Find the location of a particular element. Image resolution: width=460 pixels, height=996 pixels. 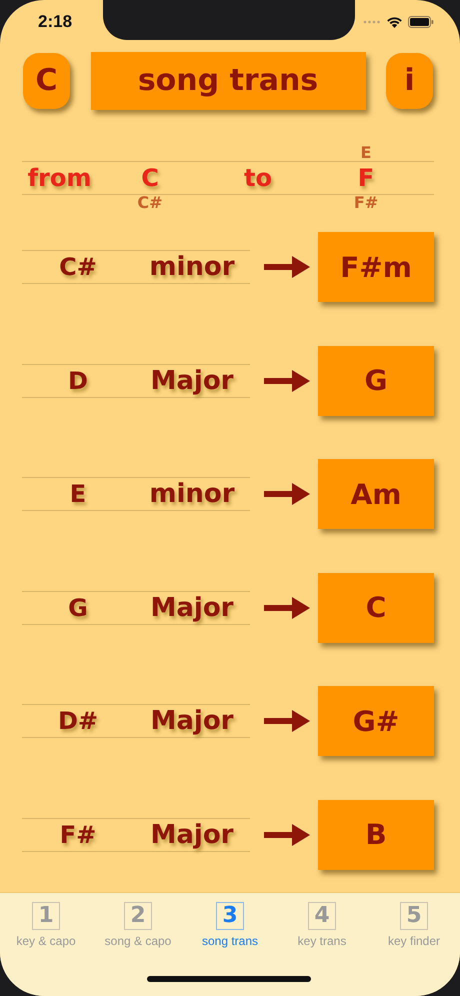

chord-picker: C# minor is located at coordinates (136, 267).